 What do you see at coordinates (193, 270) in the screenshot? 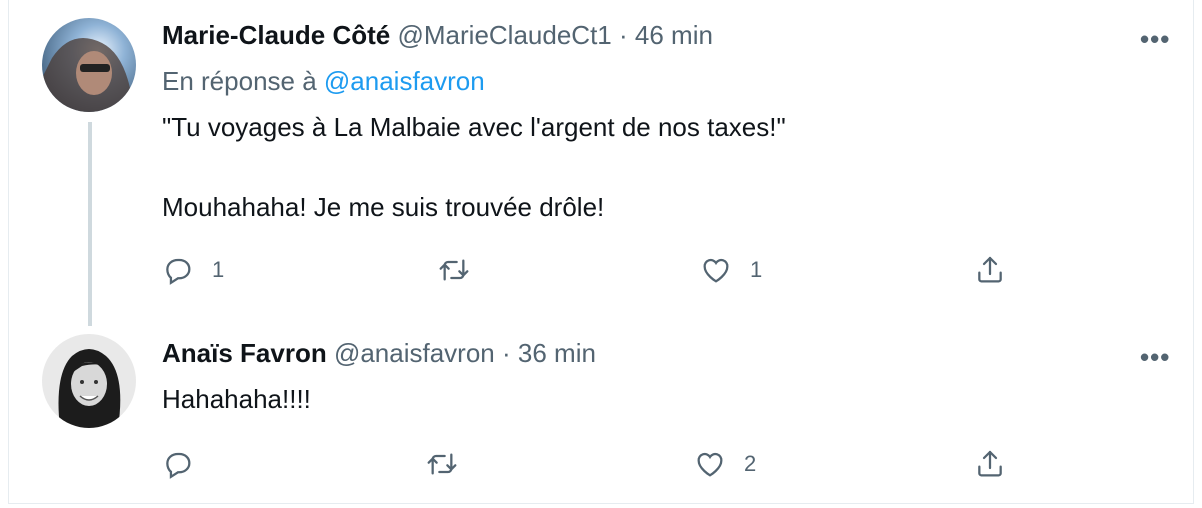
I see `reply-button: 1` at bounding box center [193, 270].